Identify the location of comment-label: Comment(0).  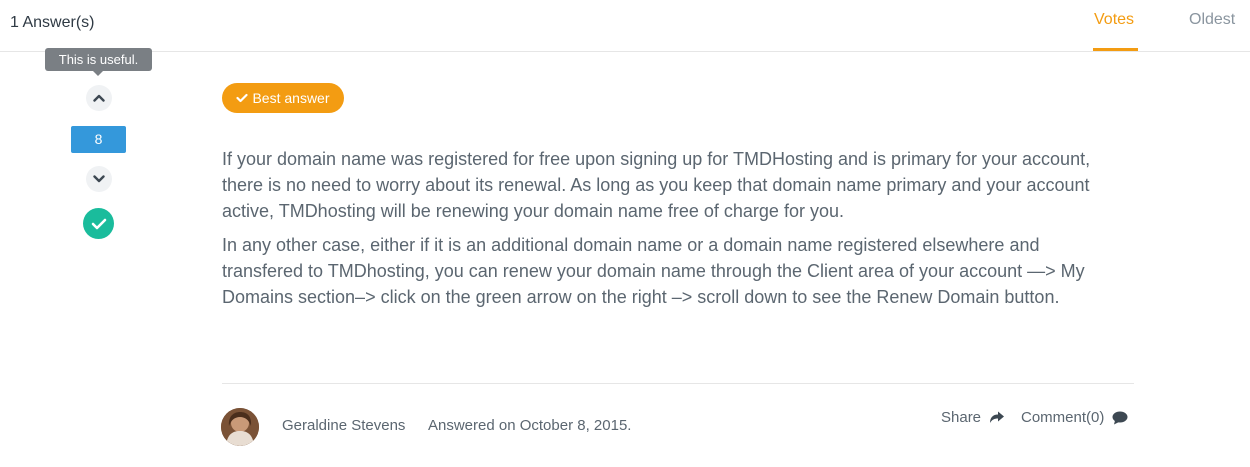
(1063, 417).